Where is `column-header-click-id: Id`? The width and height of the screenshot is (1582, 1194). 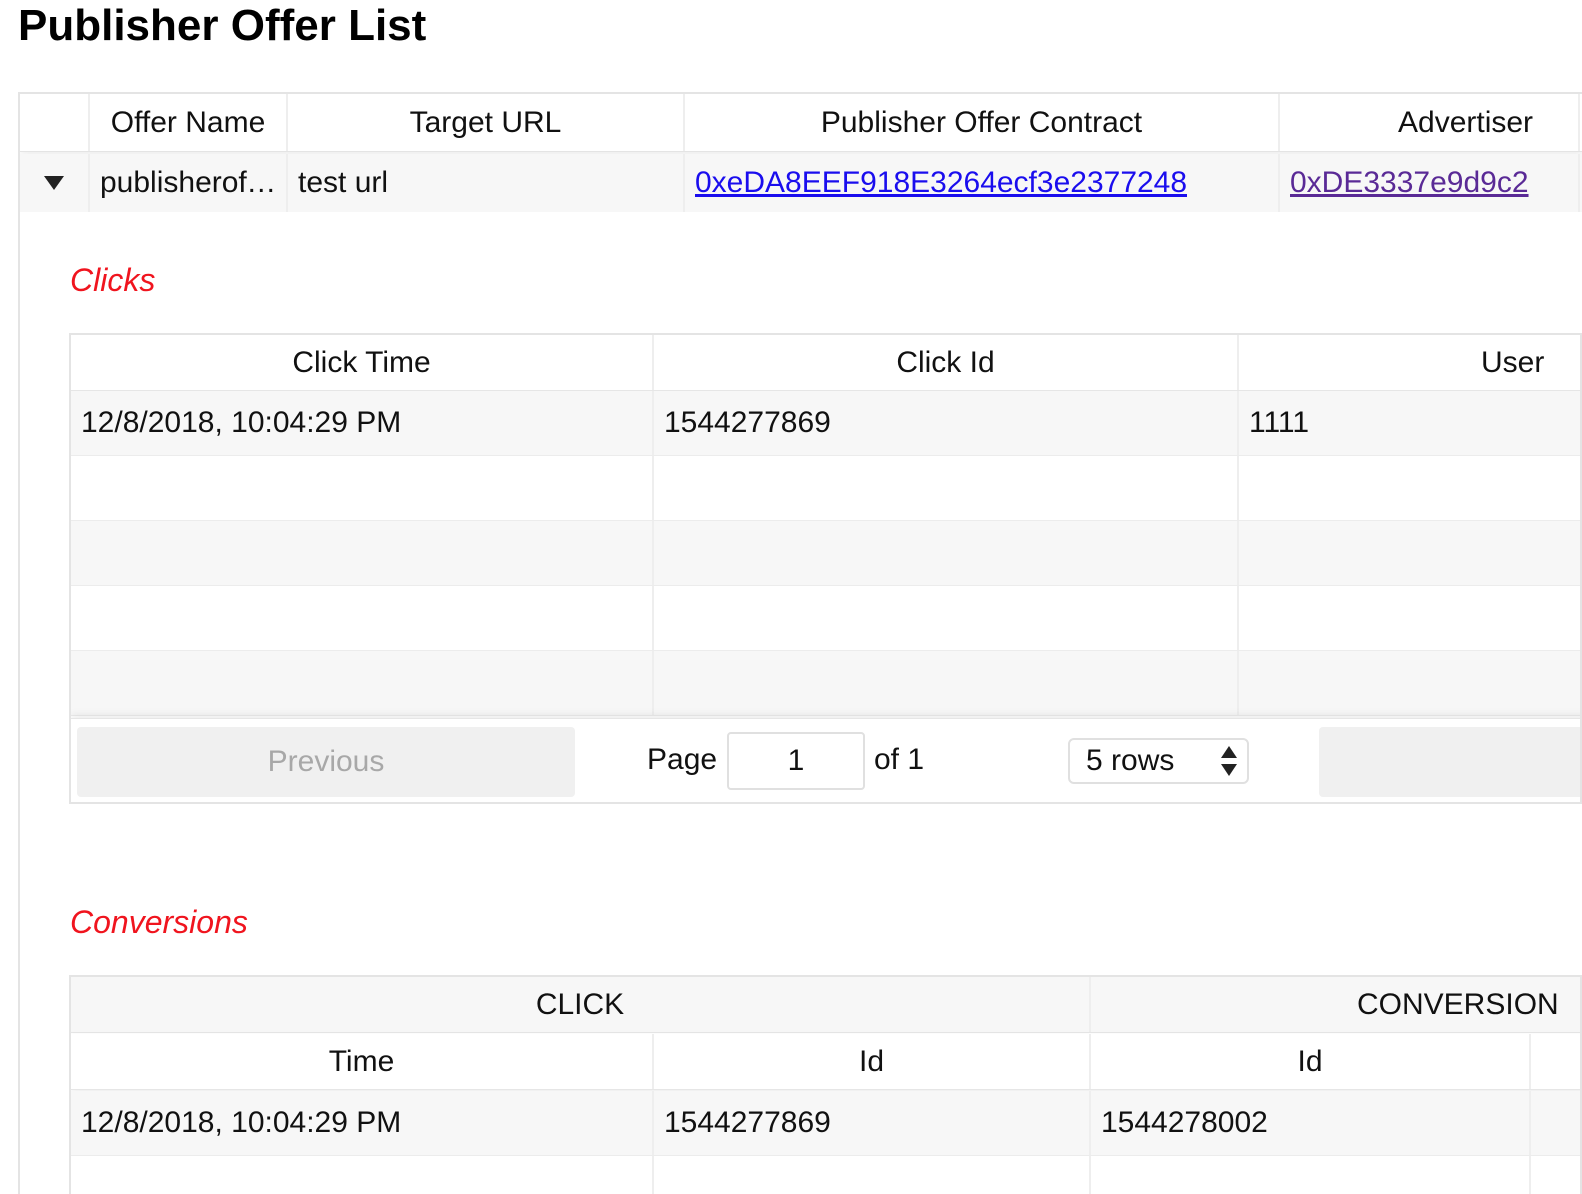
column-header-click-id: Id is located at coordinates (872, 1061).